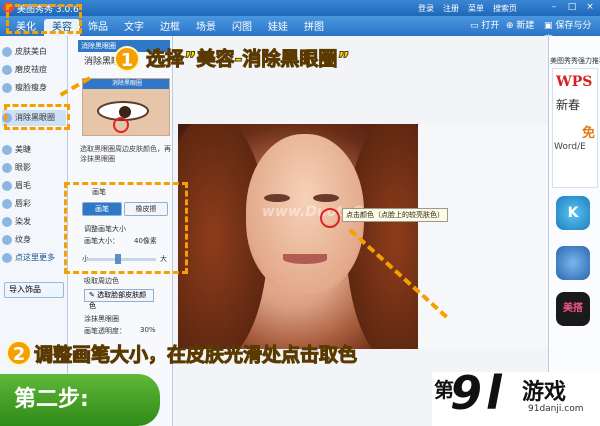 The height and width of the screenshot is (426, 600). What do you see at coordinates (505, 8) in the screenshot?
I see `search-link: 搜索页` at bounding box center [505, 8].